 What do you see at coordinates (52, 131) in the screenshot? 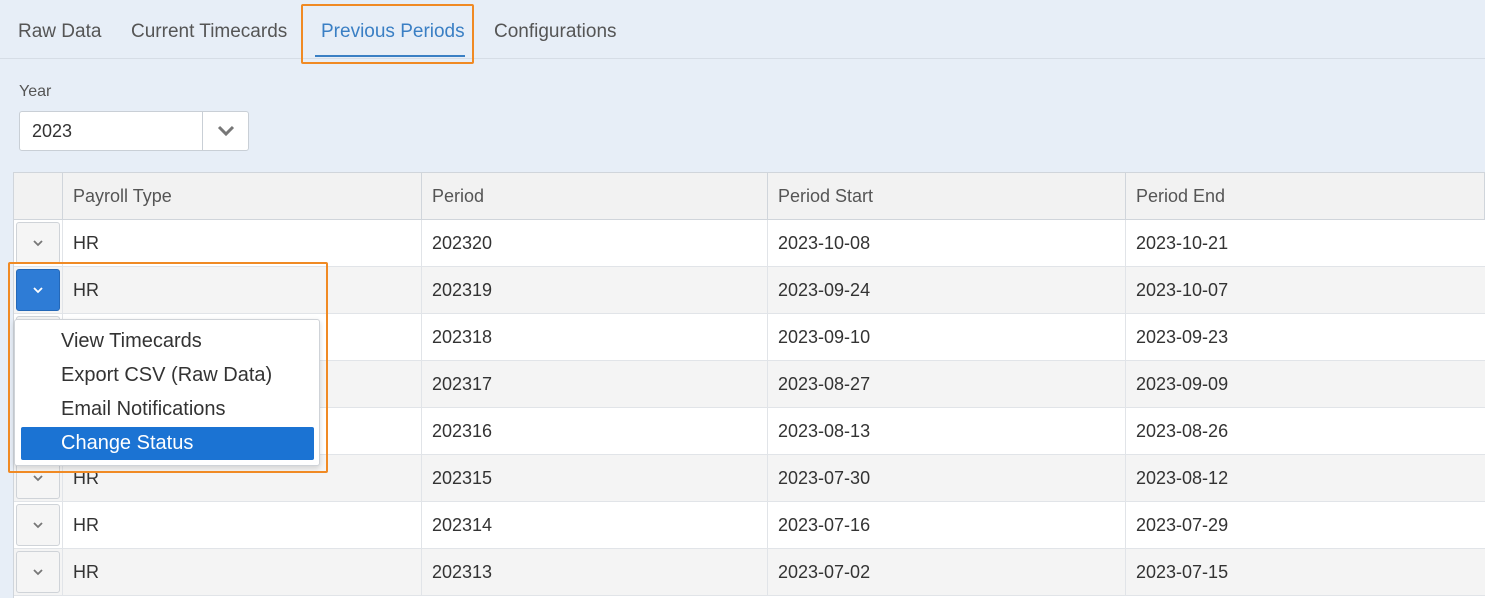
I see `year-value: 2023` at bounding box center [52, 131].